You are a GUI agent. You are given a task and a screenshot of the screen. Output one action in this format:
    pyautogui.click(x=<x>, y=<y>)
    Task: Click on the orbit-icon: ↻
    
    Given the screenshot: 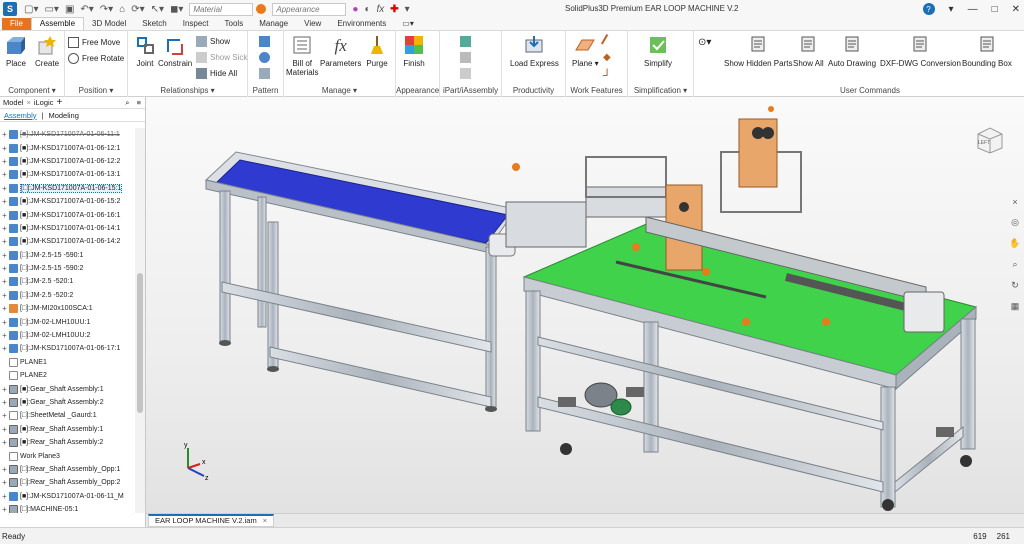 What is the action you would take?
    pyautogui.click(x=1015, y=285)
    